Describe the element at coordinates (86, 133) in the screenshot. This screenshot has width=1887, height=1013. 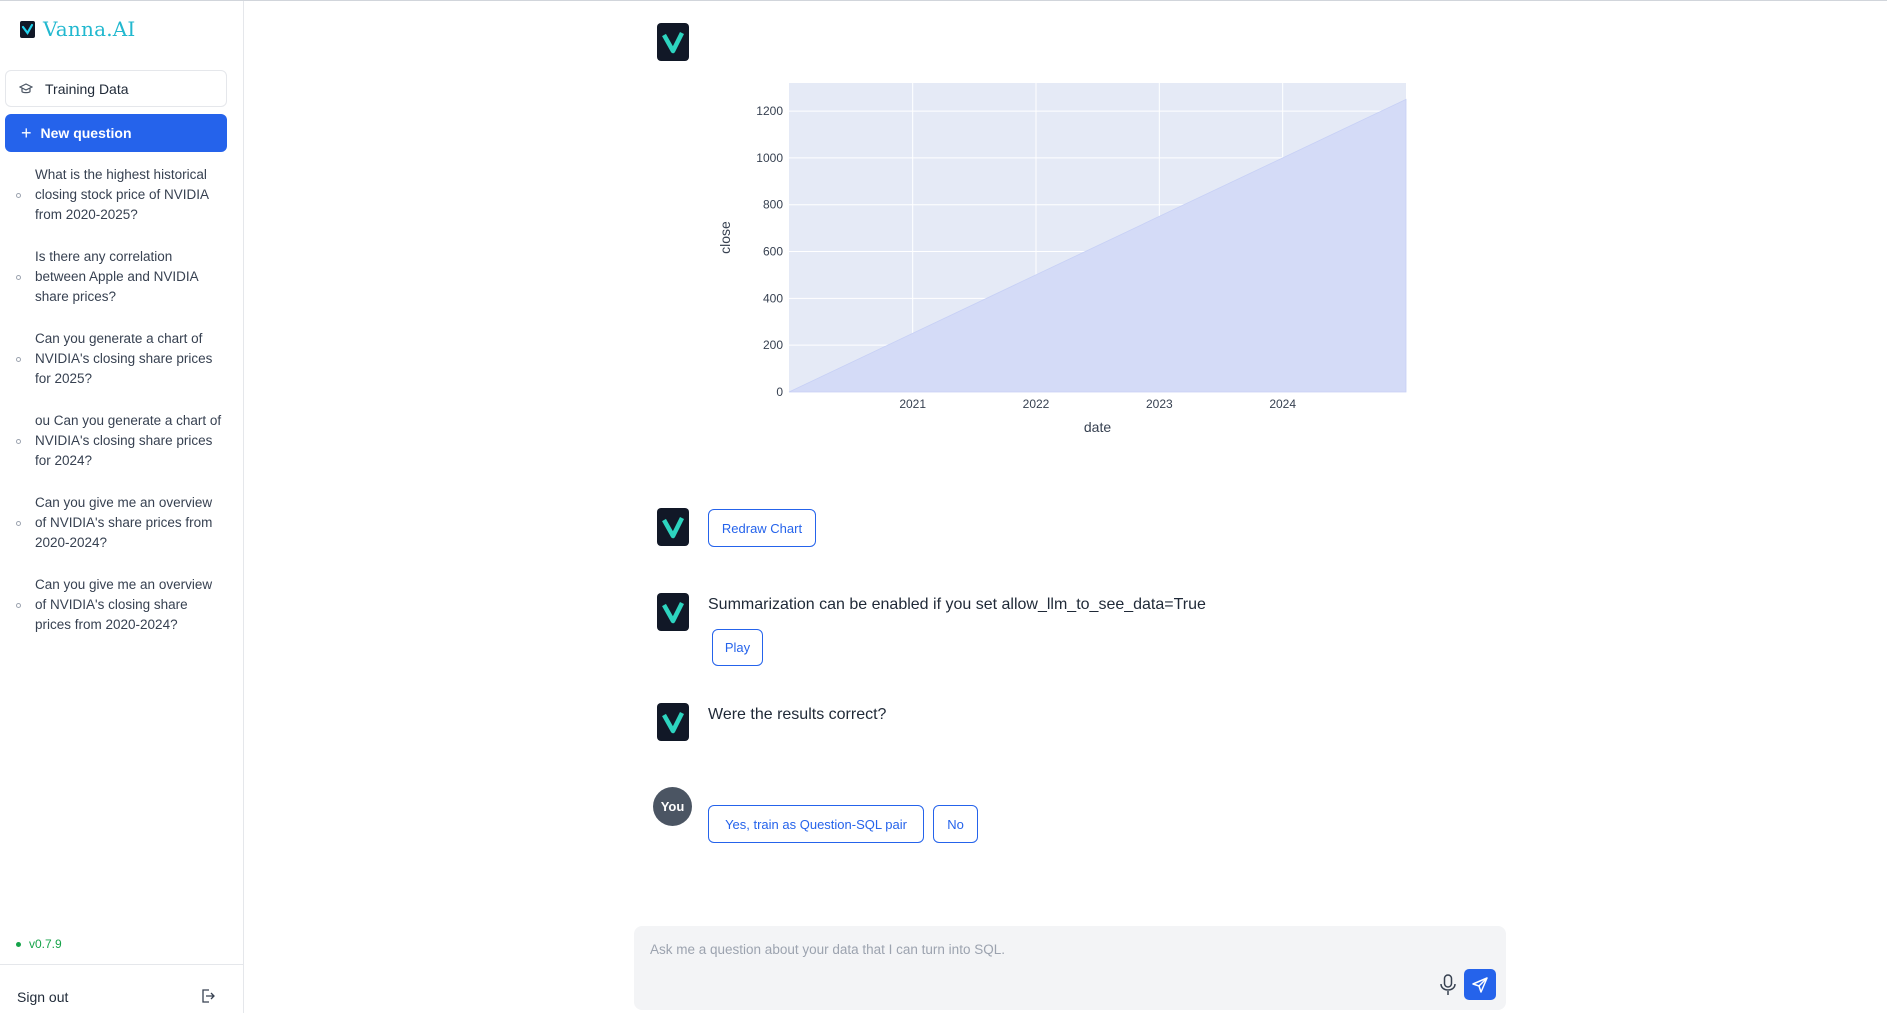
I see `new-question-label: New question` at that location.